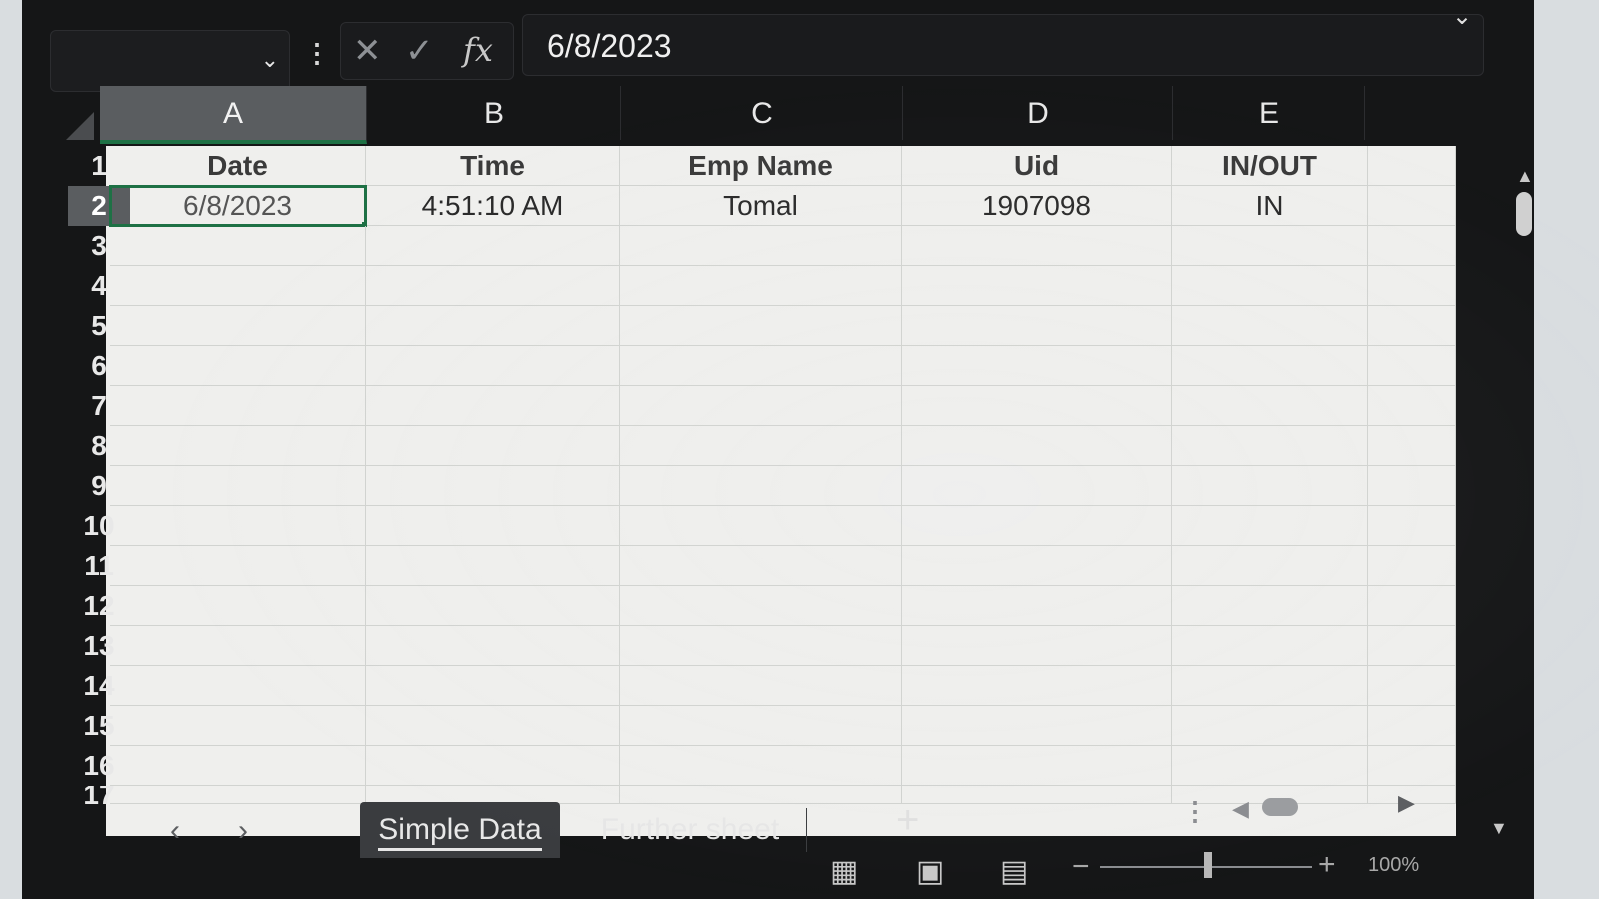 The width and height of the screenshot is (1599, 899). Describe the element at coordinates (1270, 646) in the screenshot. I see `cell-e13` at that location.